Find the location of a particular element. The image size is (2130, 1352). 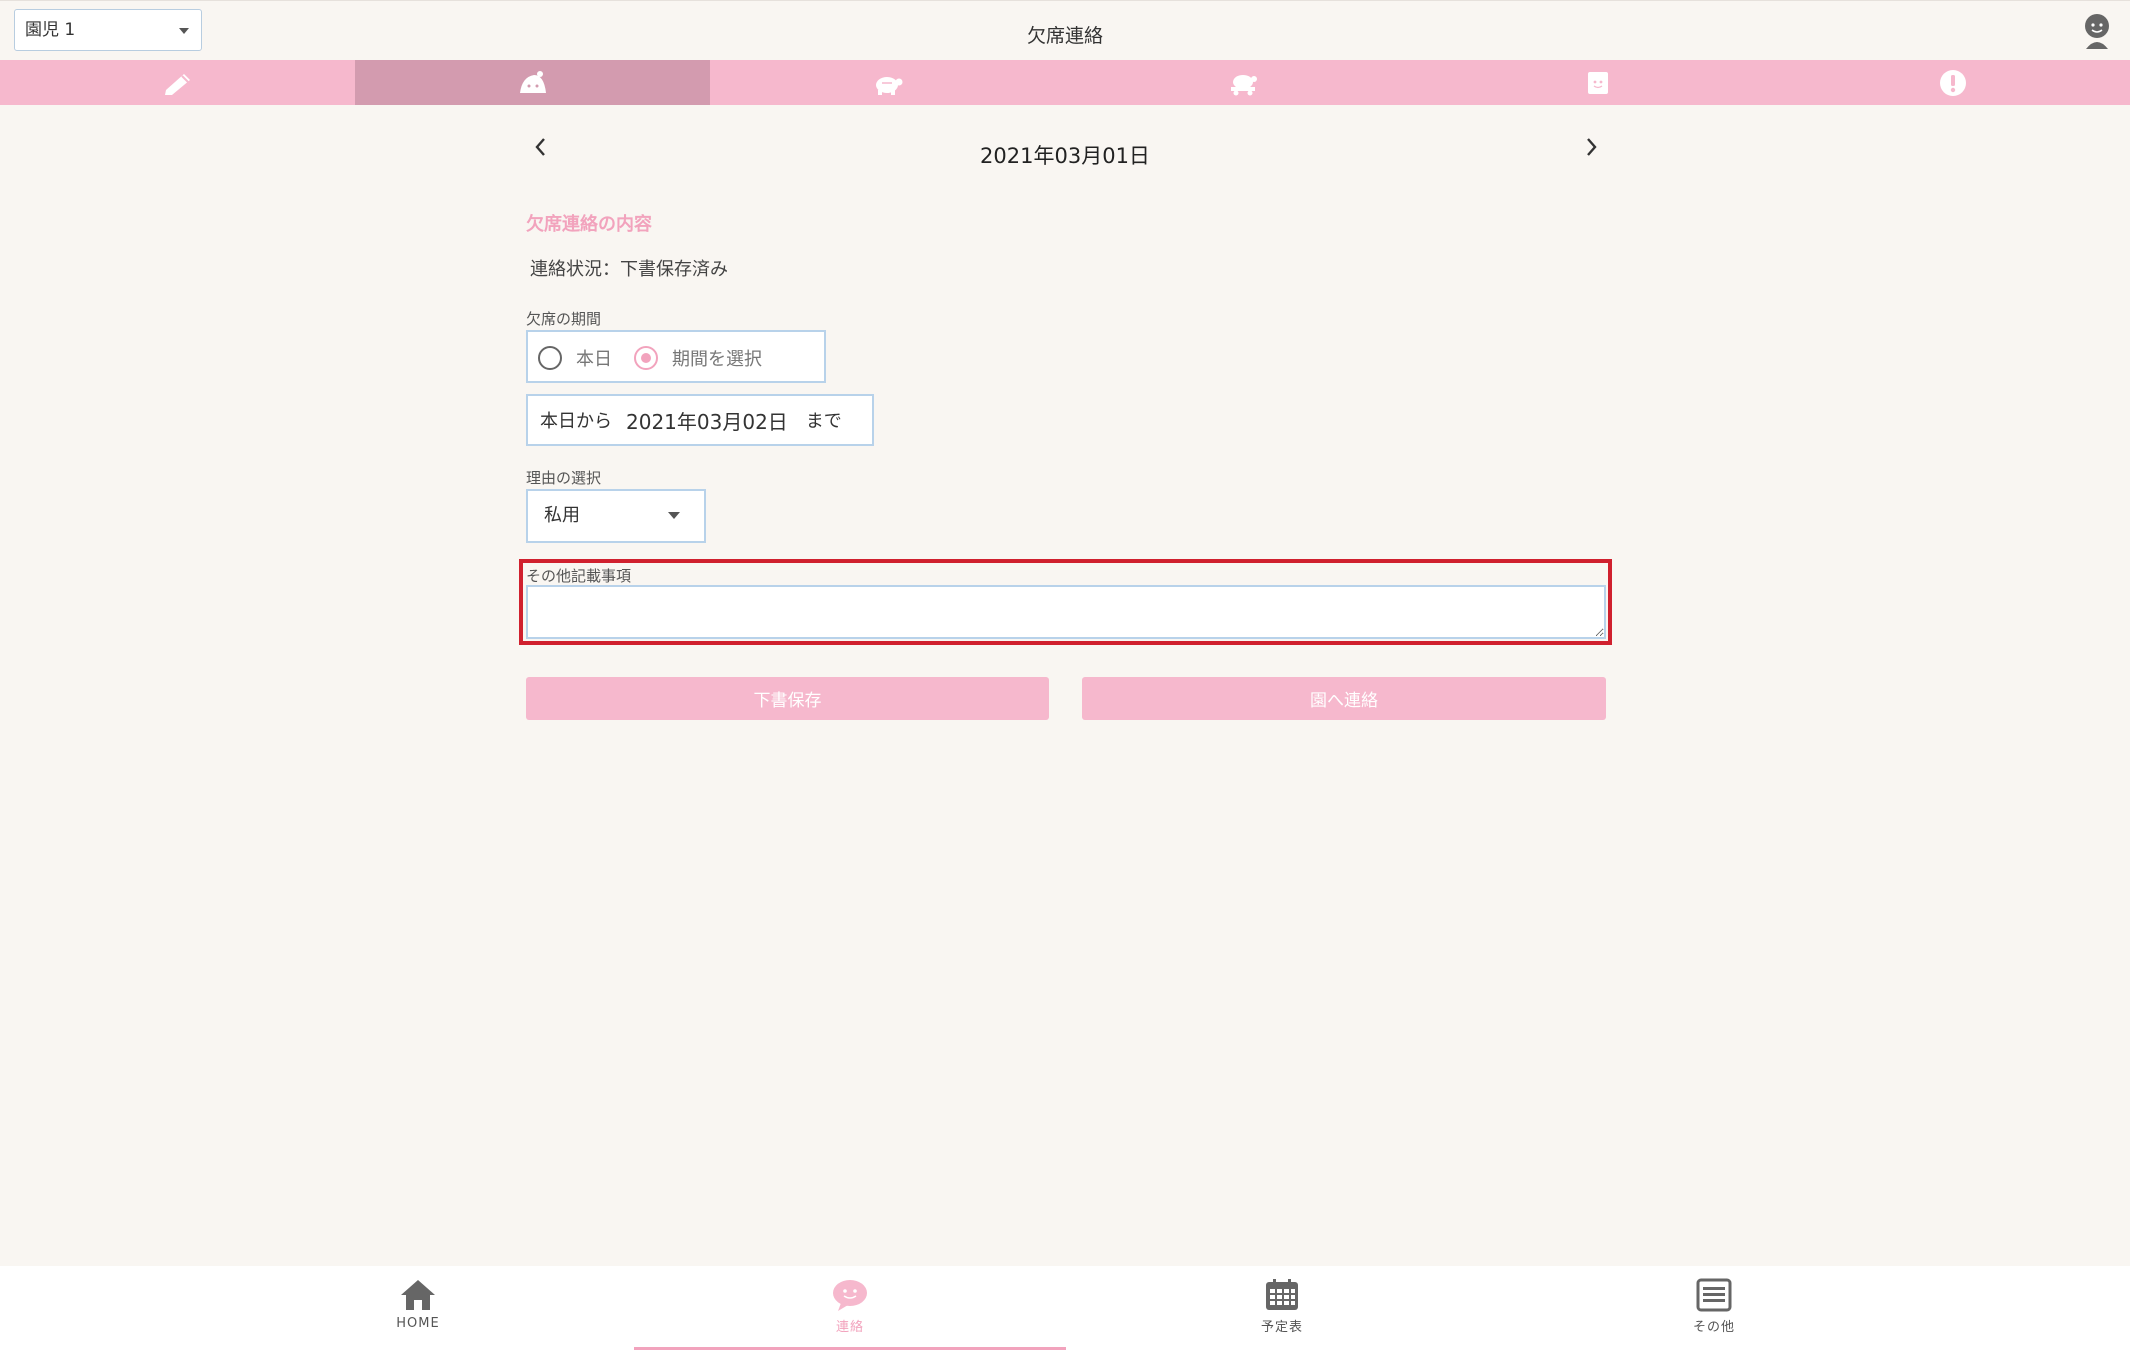

nav-schedule: 予定表 is located at coordinates (1282, 1309).